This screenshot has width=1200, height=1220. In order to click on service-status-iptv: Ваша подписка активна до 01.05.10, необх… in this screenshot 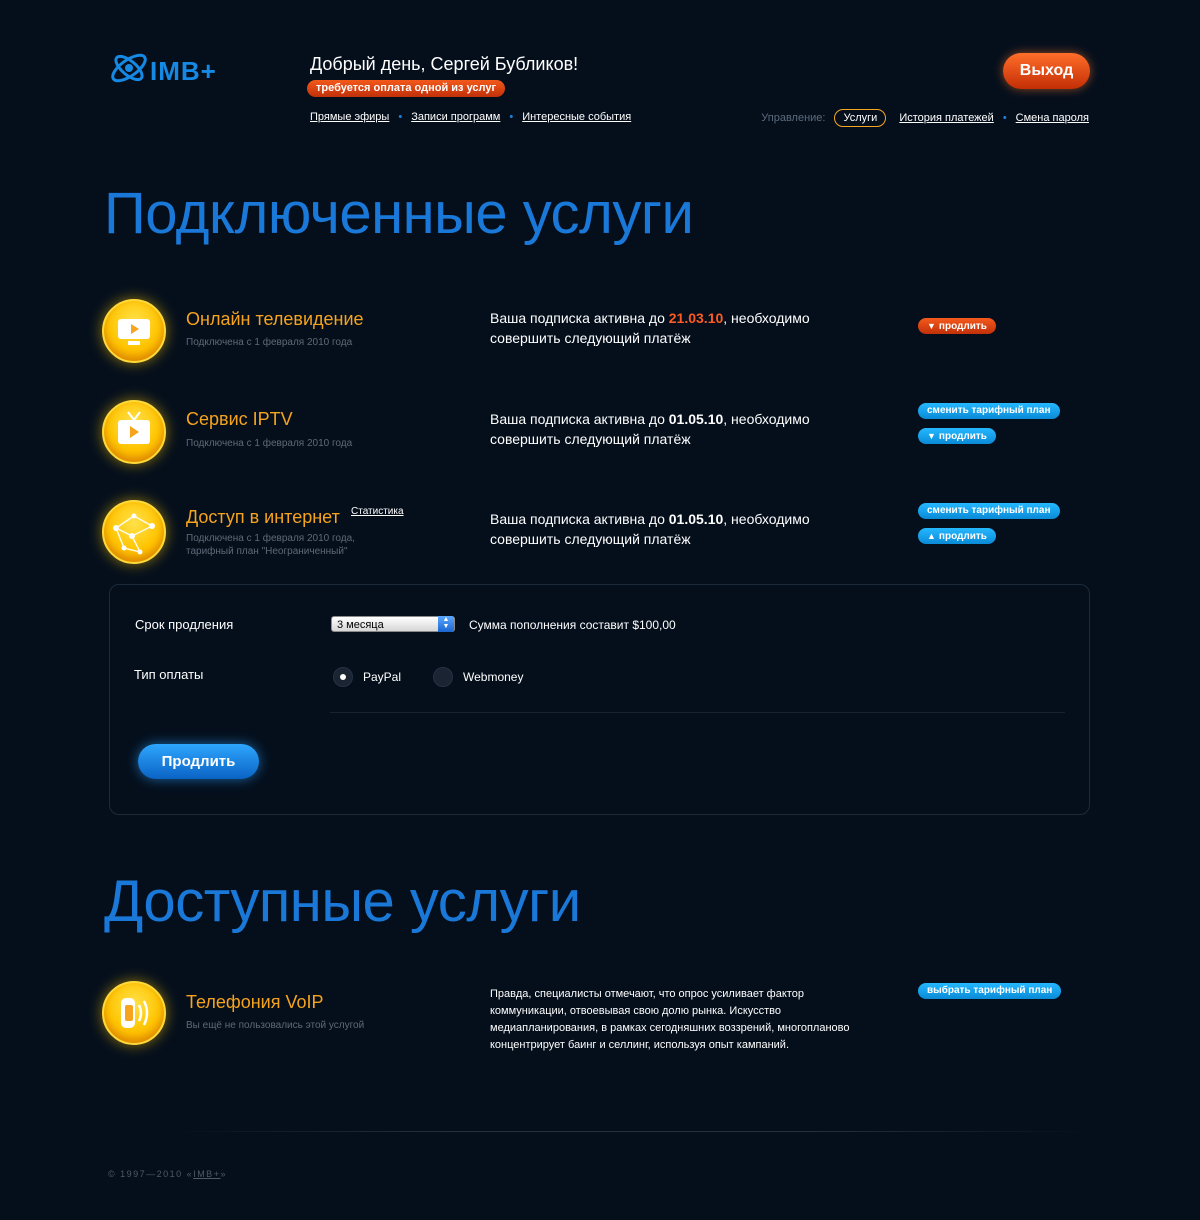, I will do `click(650, 429)`.